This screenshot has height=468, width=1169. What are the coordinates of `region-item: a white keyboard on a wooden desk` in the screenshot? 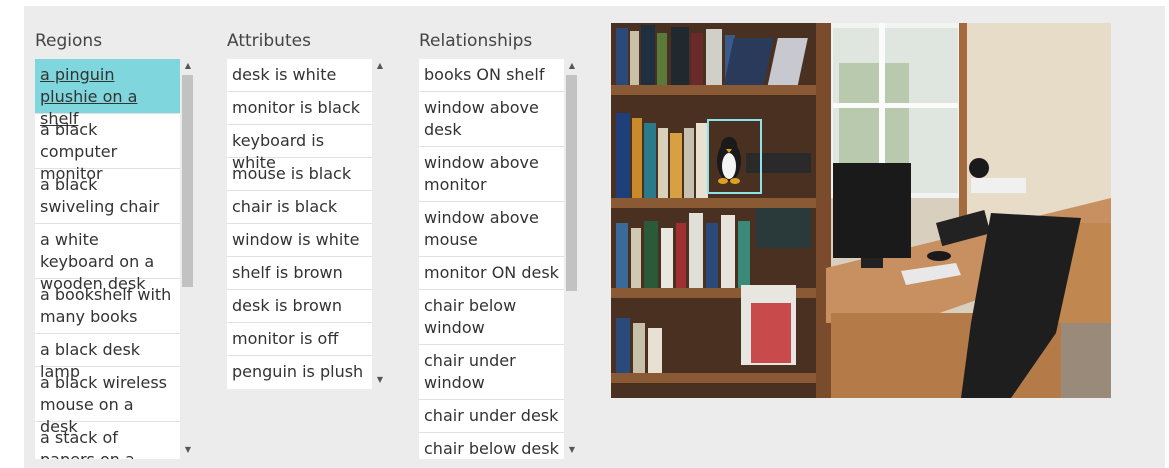 It's located at (107, 258).